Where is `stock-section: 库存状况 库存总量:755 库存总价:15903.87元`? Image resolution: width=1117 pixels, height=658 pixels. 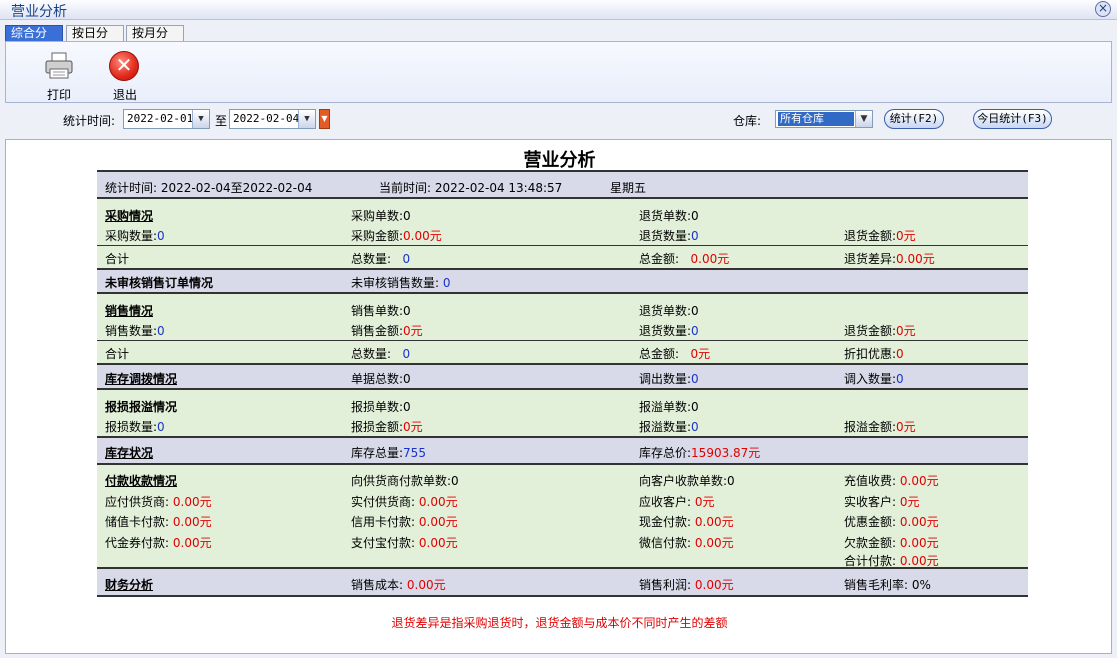 stock-section: 库存状况 库存总量:755 库存总价:15903.87元 is located at coordinates (562, 451).